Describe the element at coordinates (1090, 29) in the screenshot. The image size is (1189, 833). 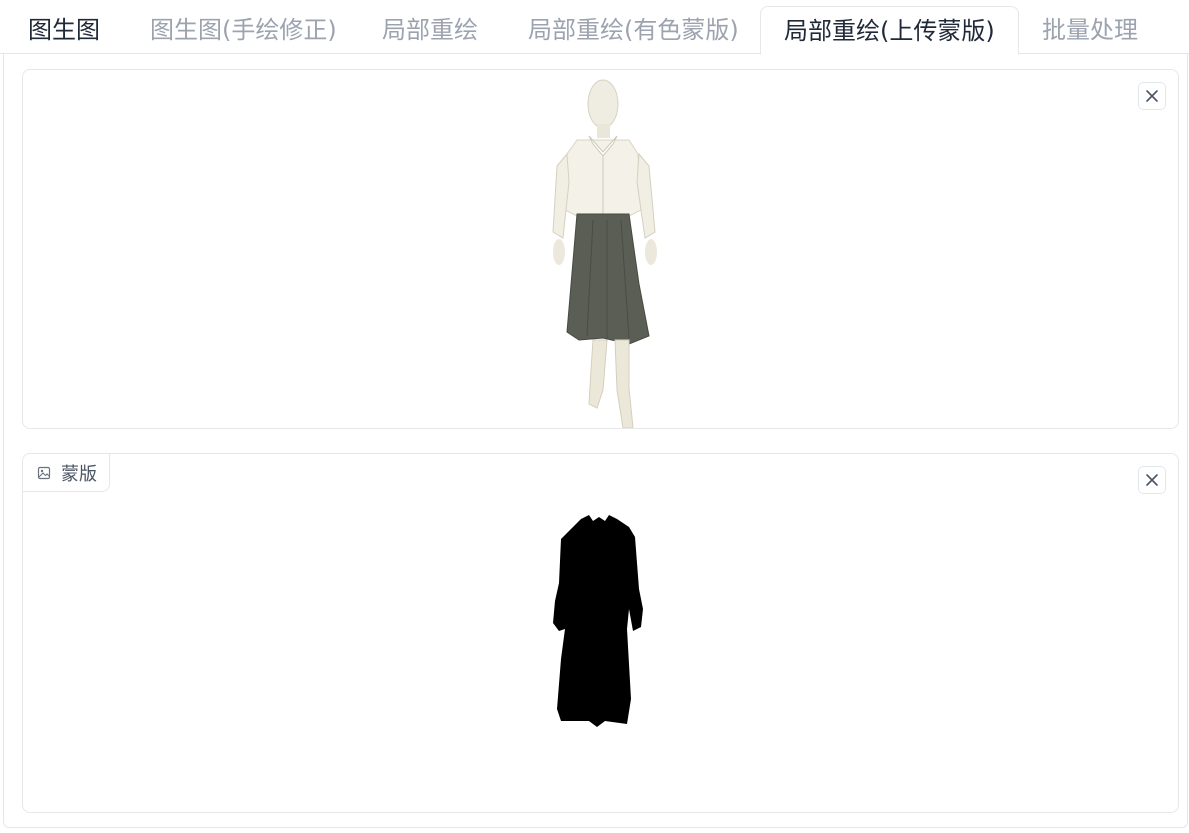
I see `tab-batch: 批量处理` at that location.